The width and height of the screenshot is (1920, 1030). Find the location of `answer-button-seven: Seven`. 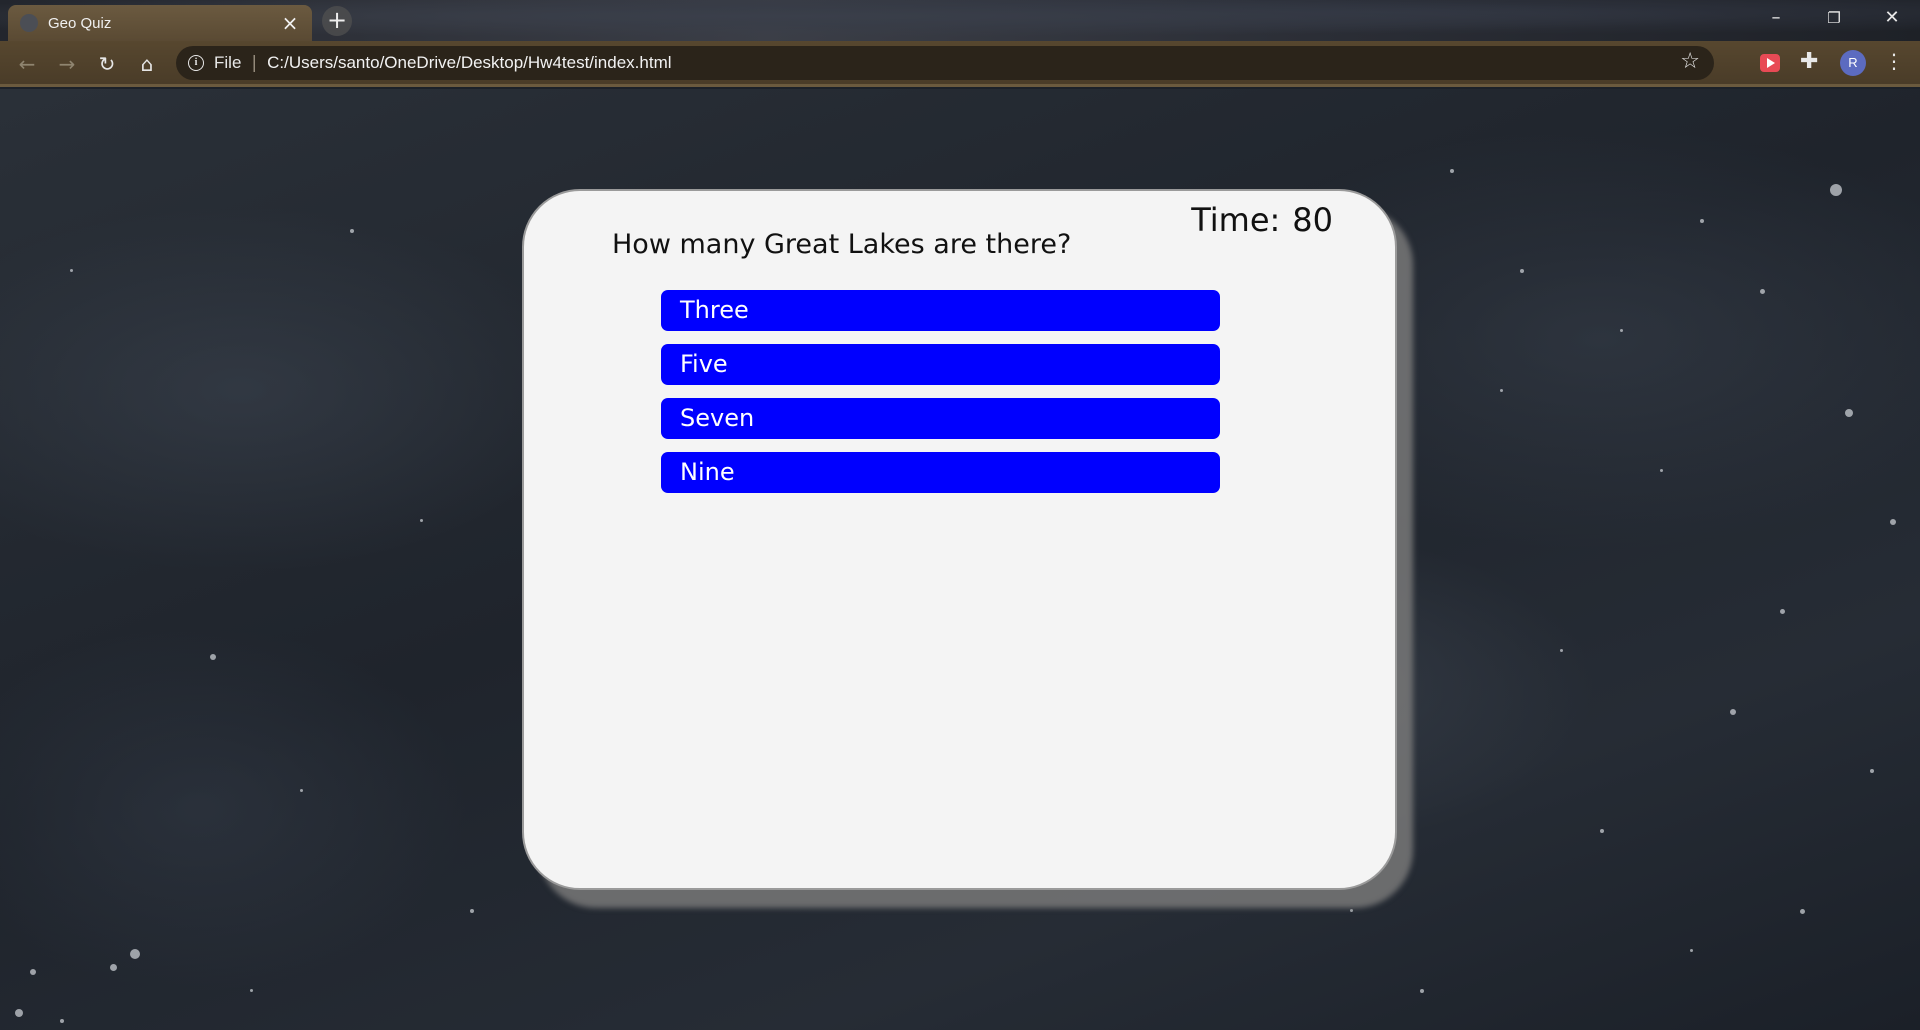

answer-button-seven: Seven is located at coordinates (940, 418).